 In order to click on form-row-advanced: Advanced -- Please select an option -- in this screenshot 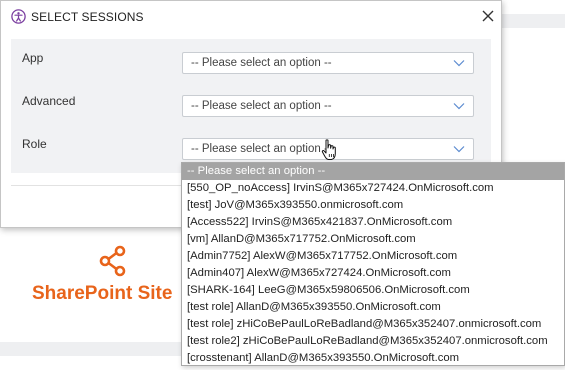, I will do `click(251, 106)`.